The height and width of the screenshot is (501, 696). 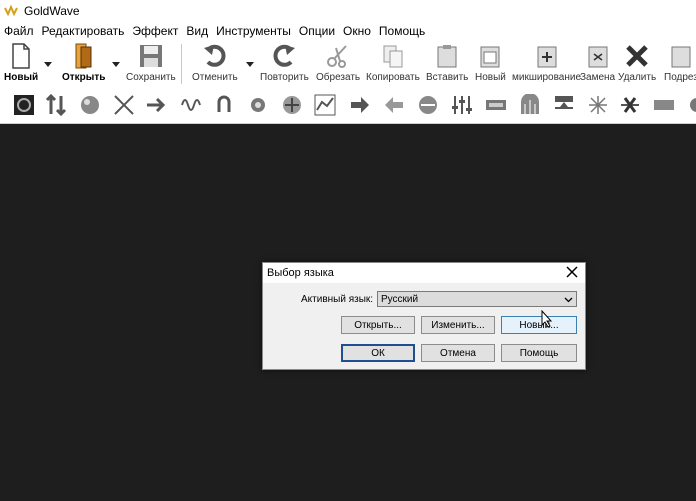 I want to click on undo-arrow-icon, so click(x=215, y=56).